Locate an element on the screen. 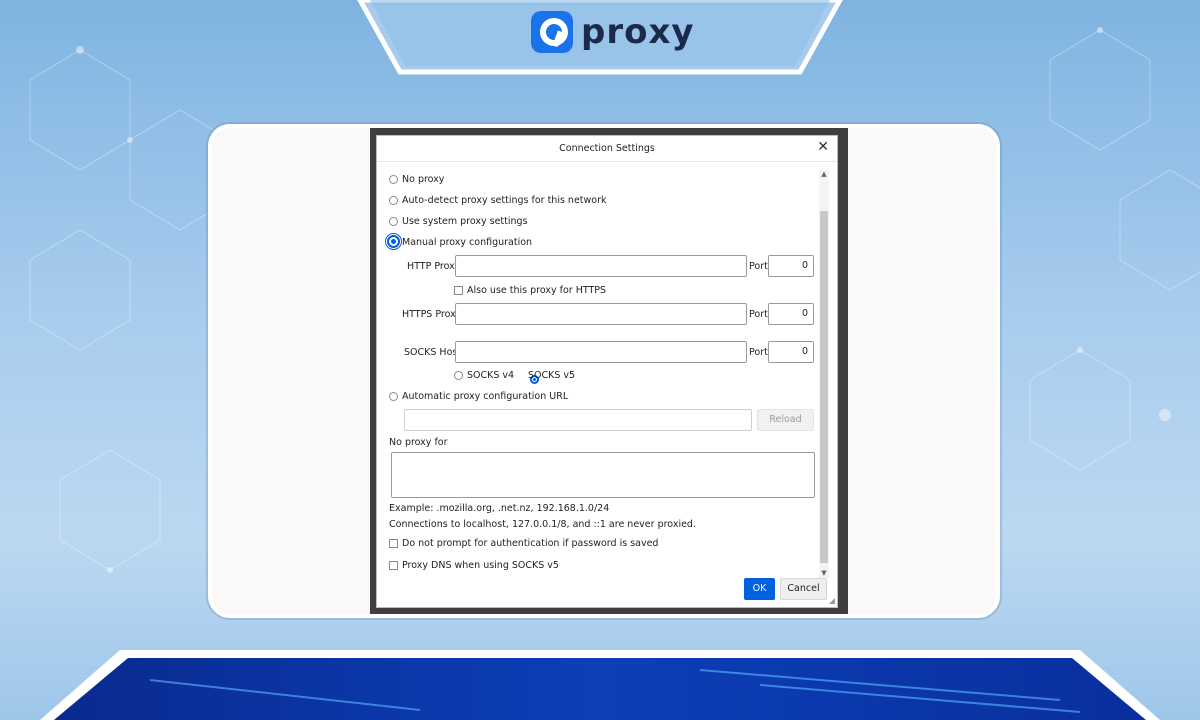  bottom-decorative-panel is located at coordinates (600, 685).